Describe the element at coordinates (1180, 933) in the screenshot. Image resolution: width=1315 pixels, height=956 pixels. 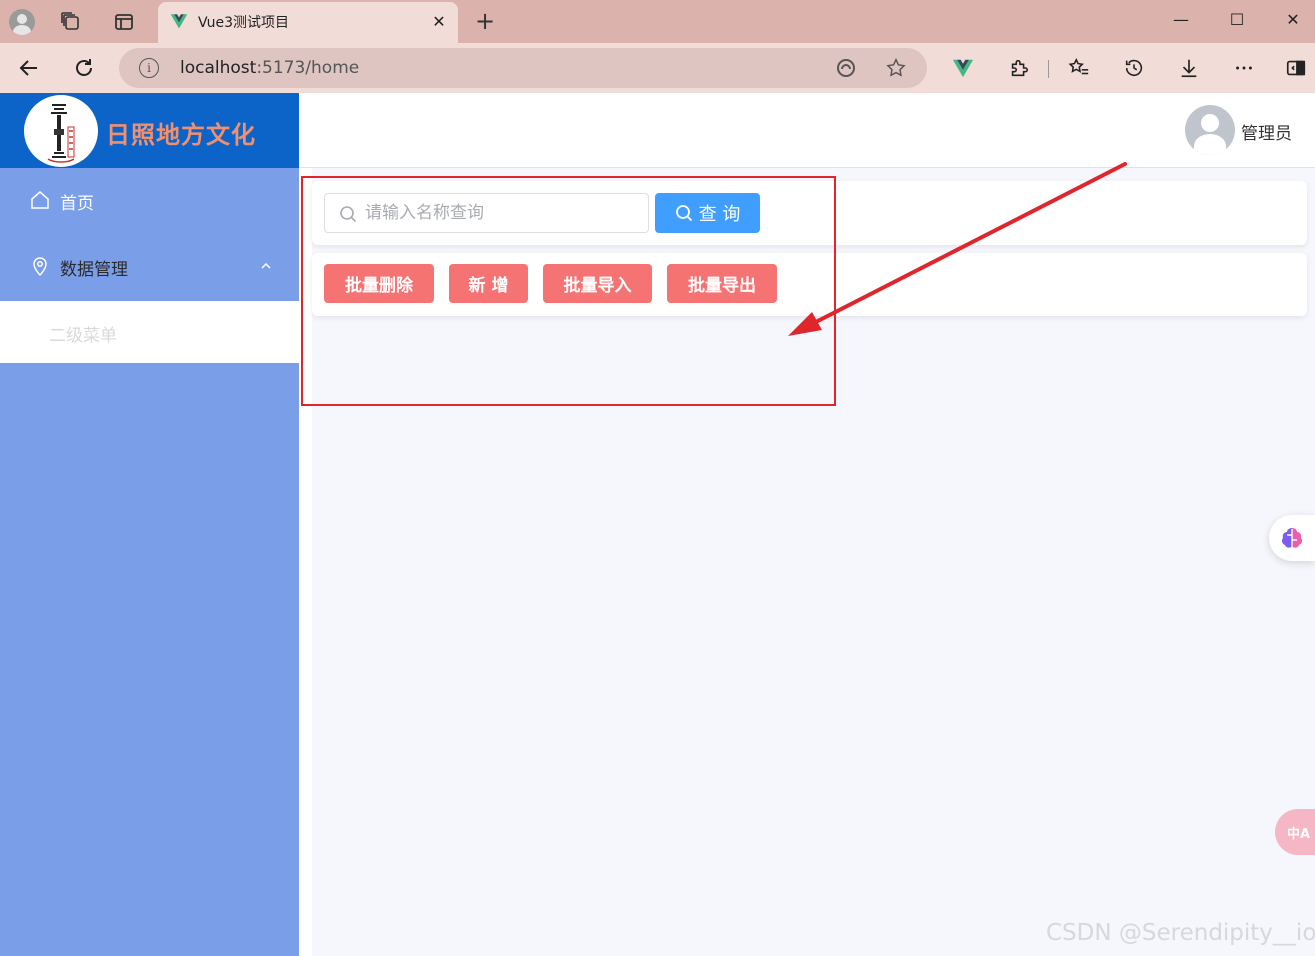
I see `csdn-watermark: CSDN @Serendipity__io` at that location.